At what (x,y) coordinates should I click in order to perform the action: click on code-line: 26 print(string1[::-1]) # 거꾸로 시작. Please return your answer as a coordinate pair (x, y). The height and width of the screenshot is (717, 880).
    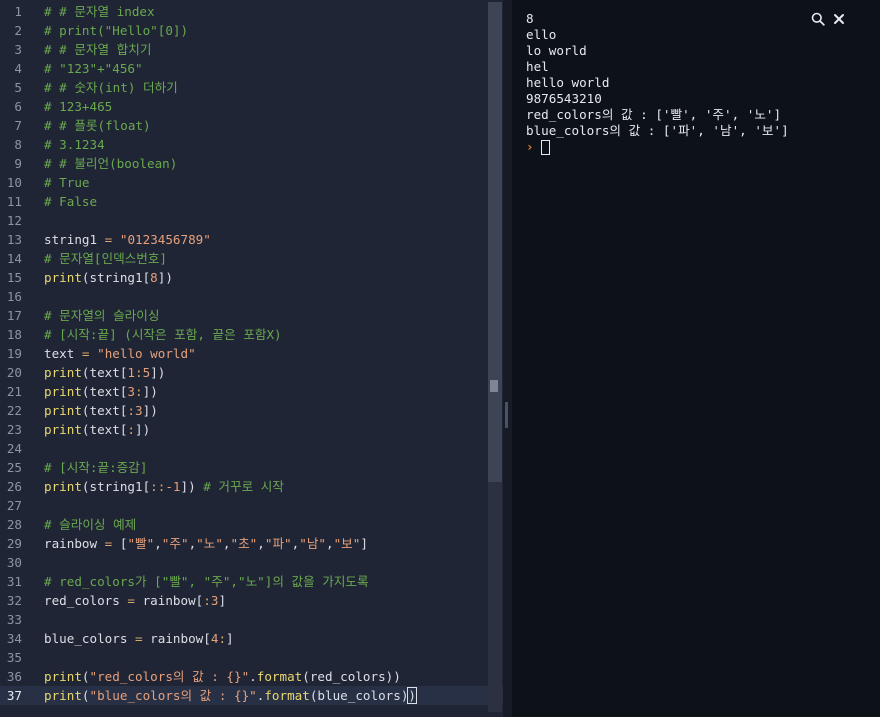
    Looking at the image, I should click on (251, 486).